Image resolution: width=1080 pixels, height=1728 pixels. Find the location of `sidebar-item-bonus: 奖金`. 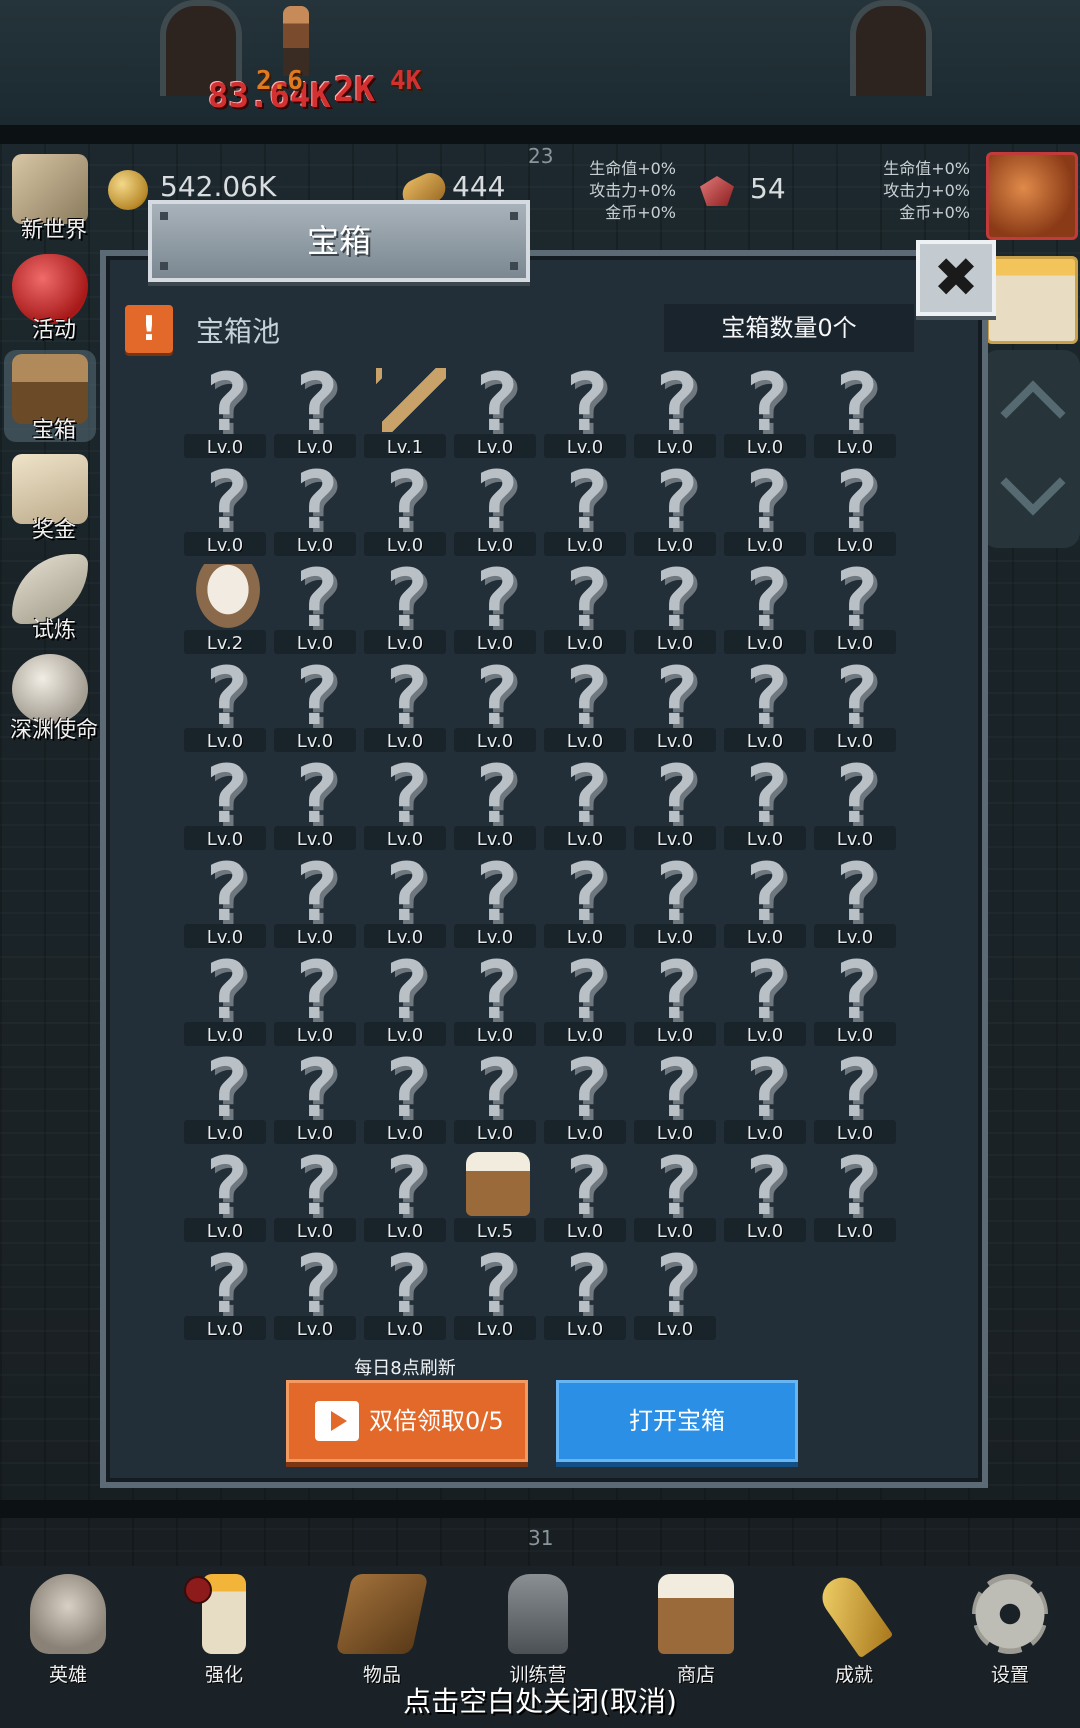

sidebar-item-bonus: 奖金 is located at coordinates (50, 496).